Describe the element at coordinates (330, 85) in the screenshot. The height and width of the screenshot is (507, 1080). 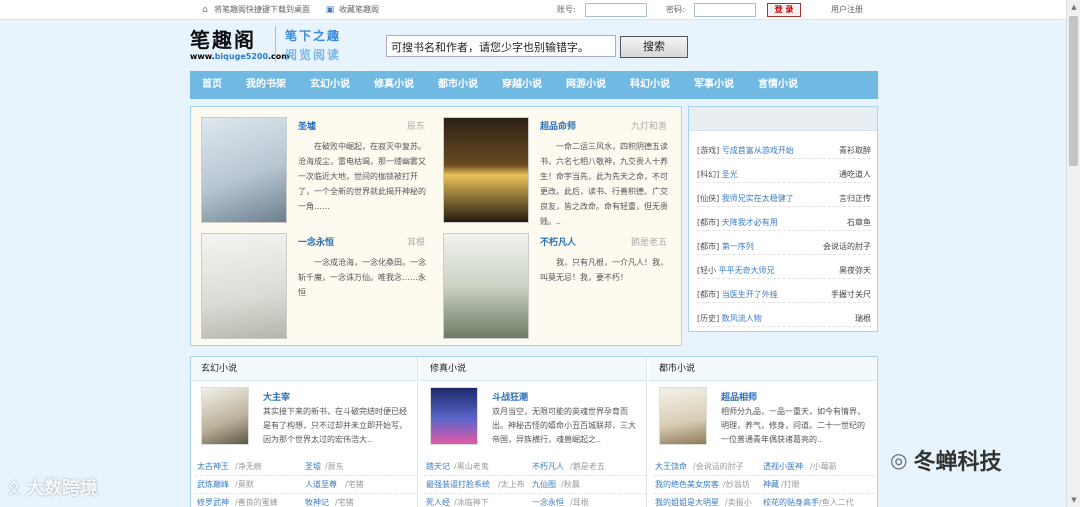
I see `nav-xuanhuan: 玄幻小说` at that location.